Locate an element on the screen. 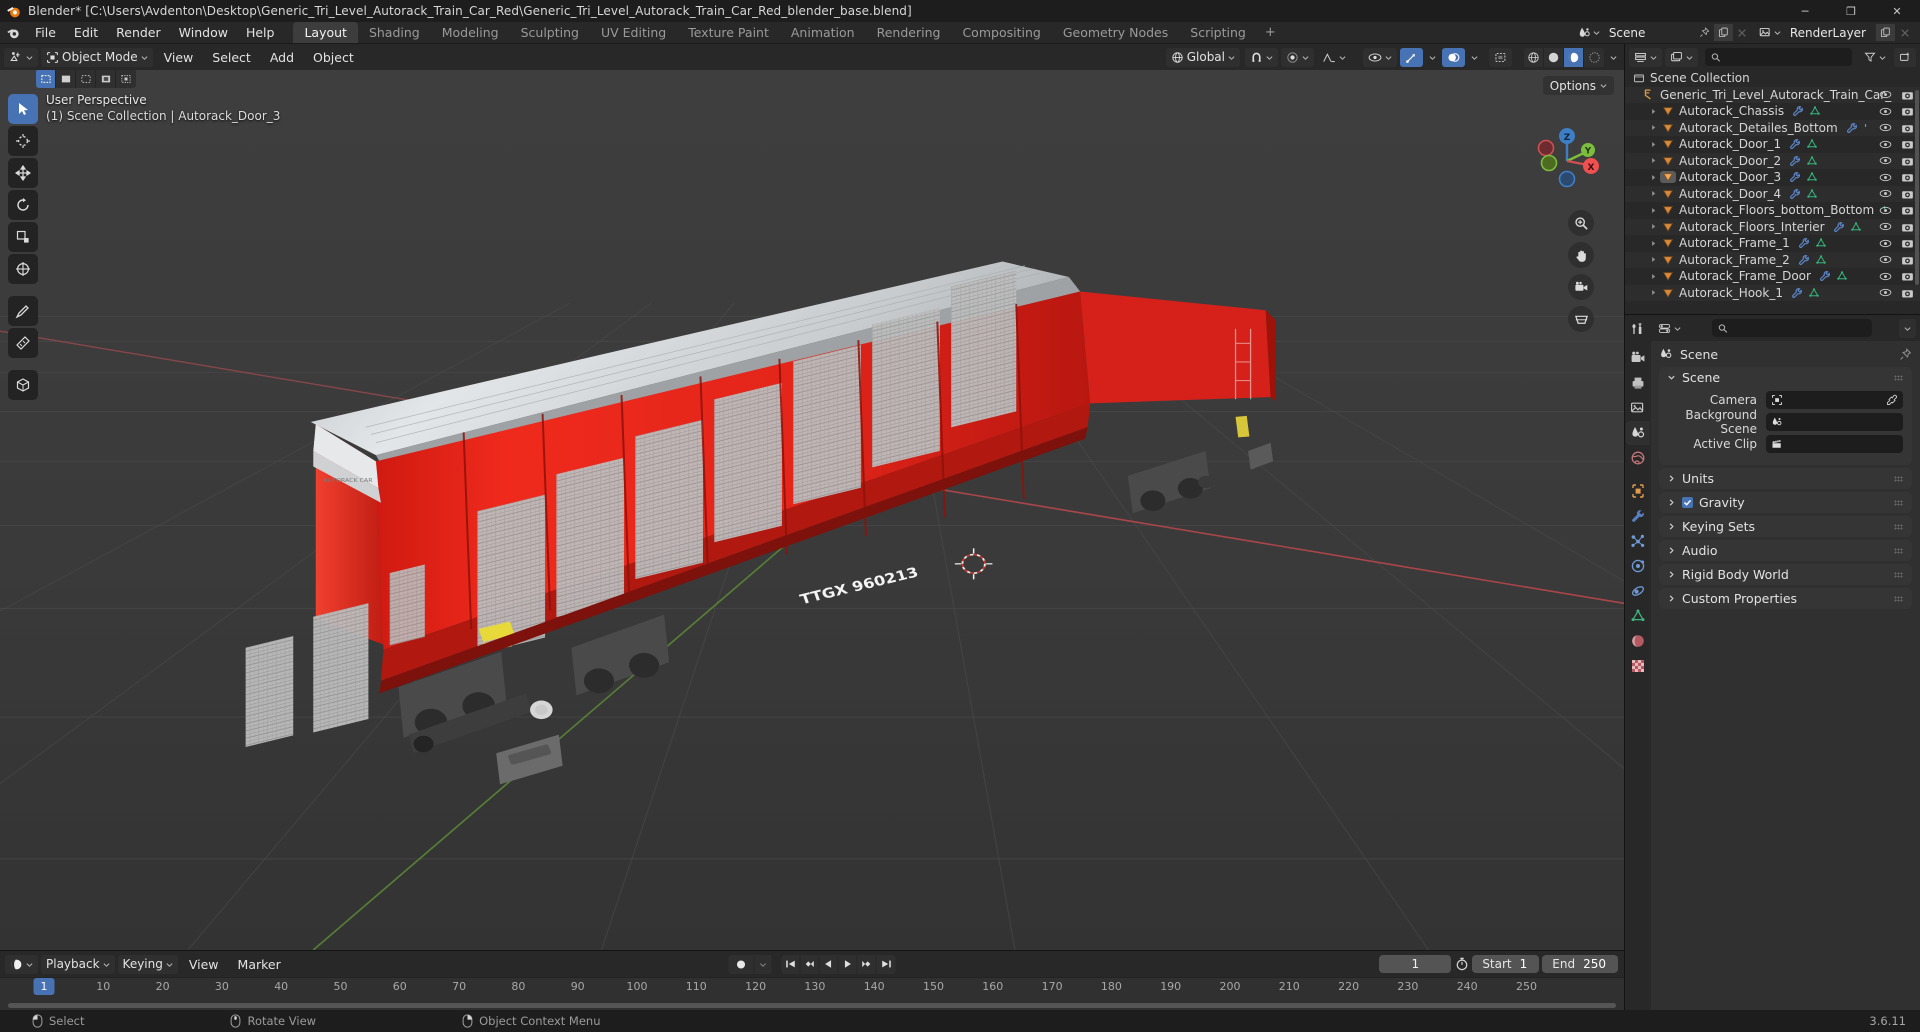 This screenshot has width=1920, height=1032. panel-custom-properties-header: Custom Properties is located at coordinates (1785, 598).